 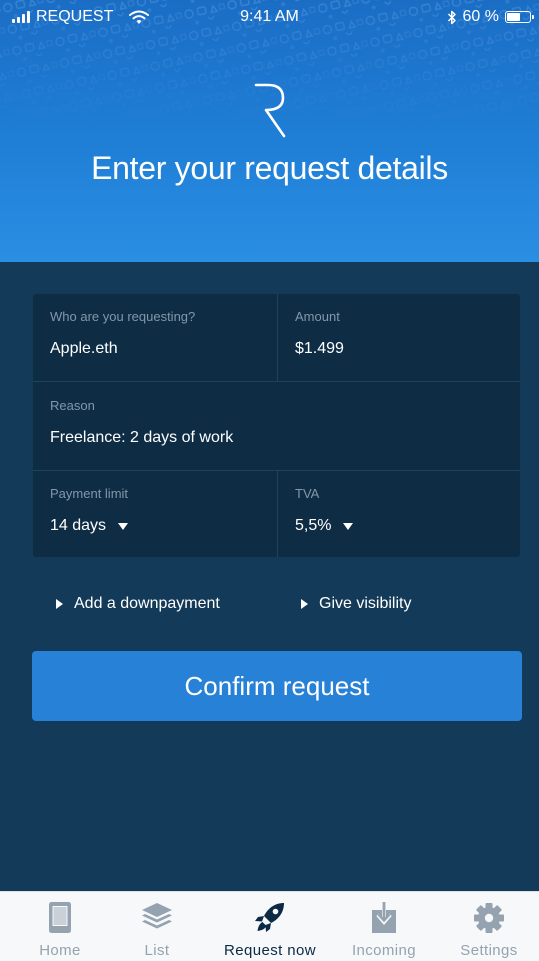 I want to click on payment-limit-value-wrap: 14 days, so click(x=89, y=526).